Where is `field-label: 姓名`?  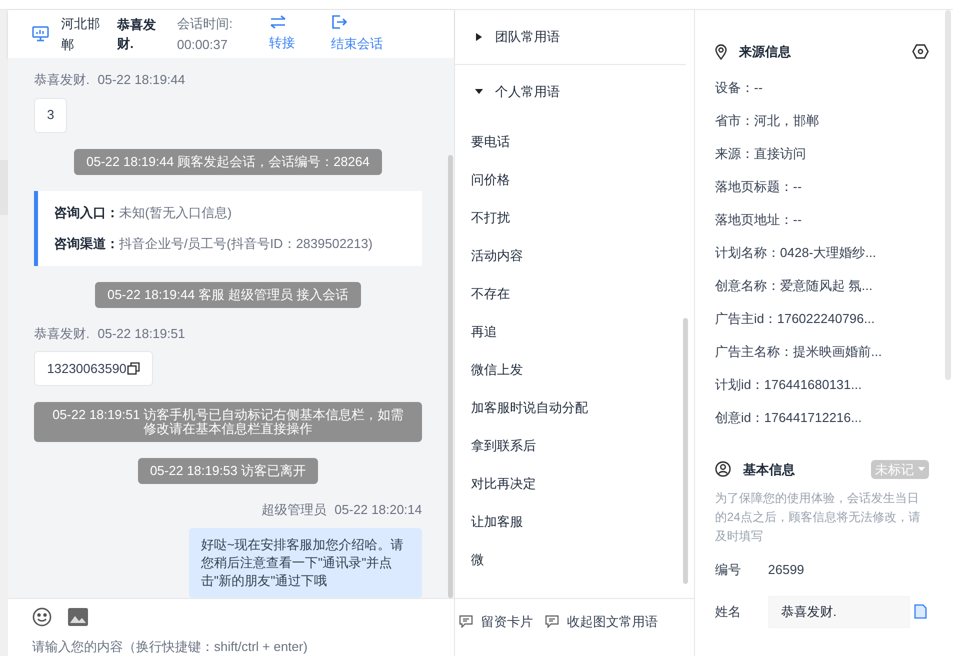
field-label: 姓名 is located at coordinates (728, 611).